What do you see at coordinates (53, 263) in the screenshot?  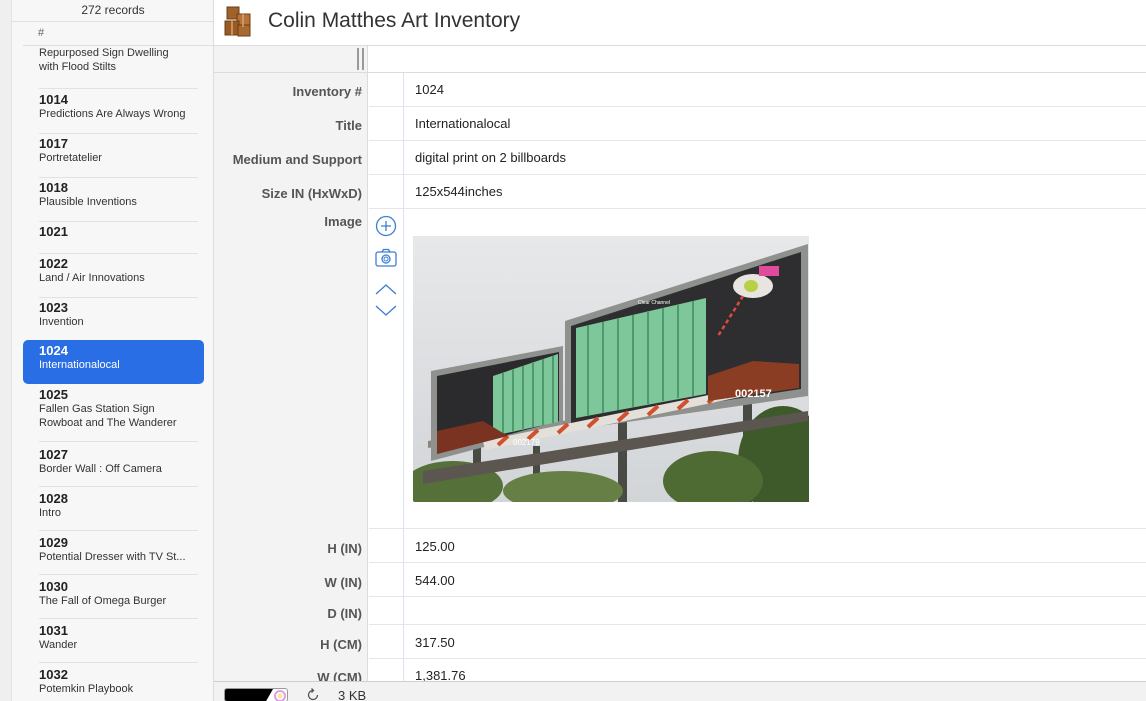 I see `record-number: 1022` at bounding box center [53, 263].